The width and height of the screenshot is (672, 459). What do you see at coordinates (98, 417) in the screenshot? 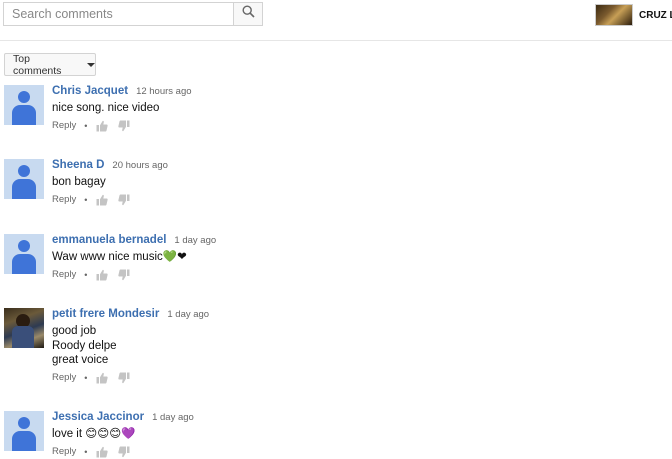
I see `comment-author: Jessica Jaccinor` at bounding box center [98, 417].